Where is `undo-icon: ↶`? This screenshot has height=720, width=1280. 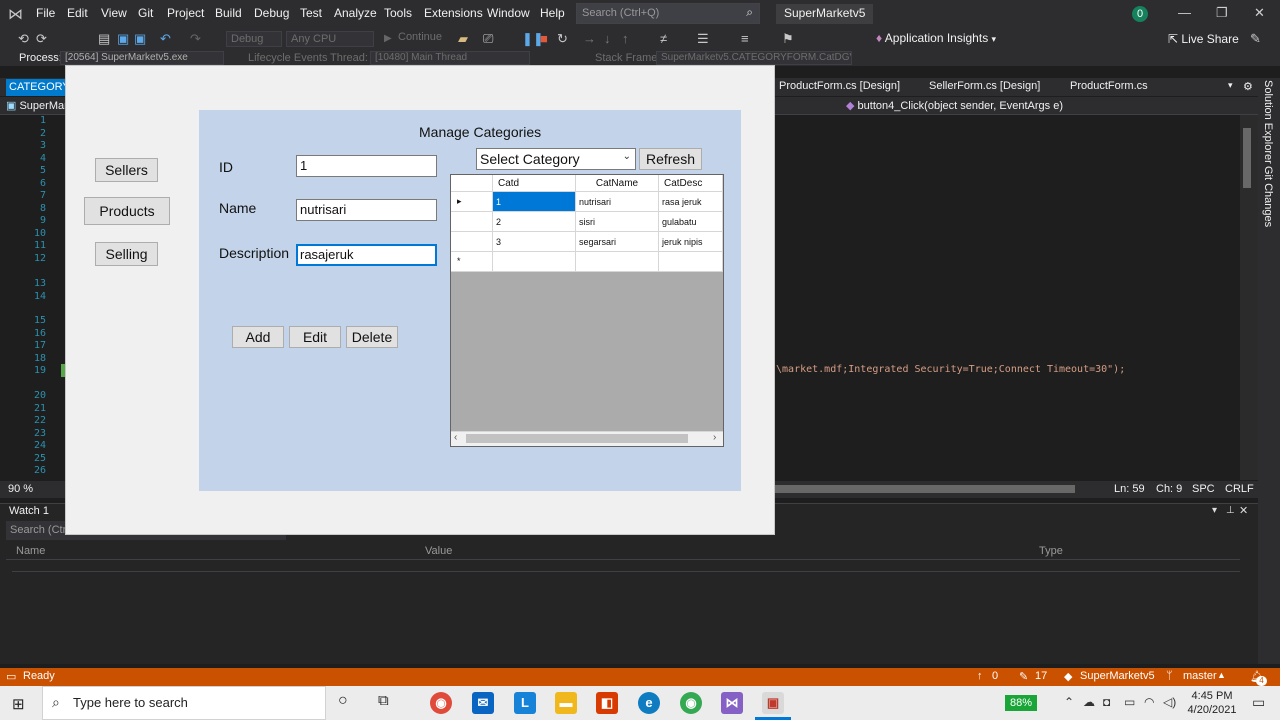
undo-icon: ↶ is located at coordinates (165, 39).